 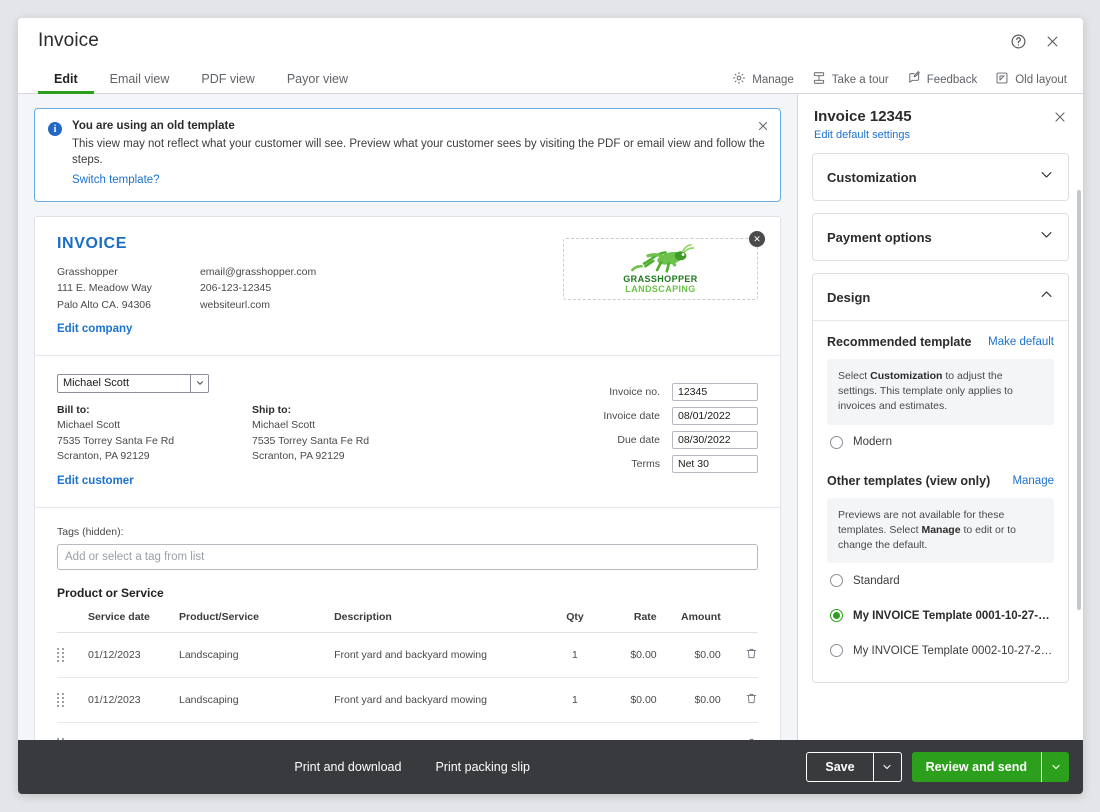 What do you see at coordinates (1052, 41) in the screenshot?
I see `close-icon` at bounding box center [1052, 41].